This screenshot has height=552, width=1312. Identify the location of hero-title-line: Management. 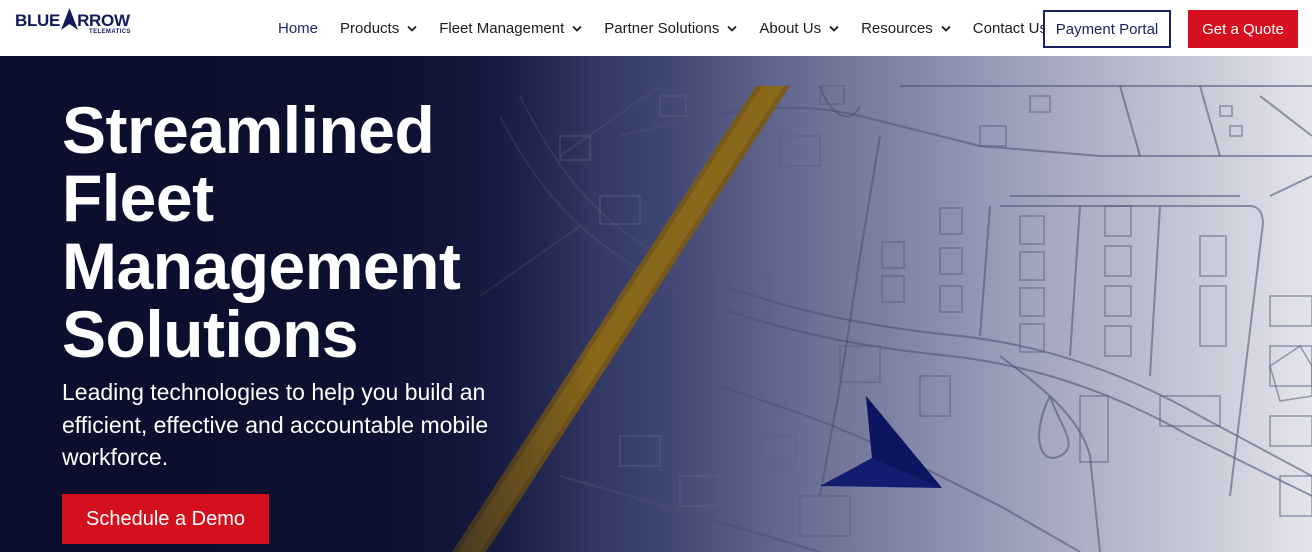
(261, 266).